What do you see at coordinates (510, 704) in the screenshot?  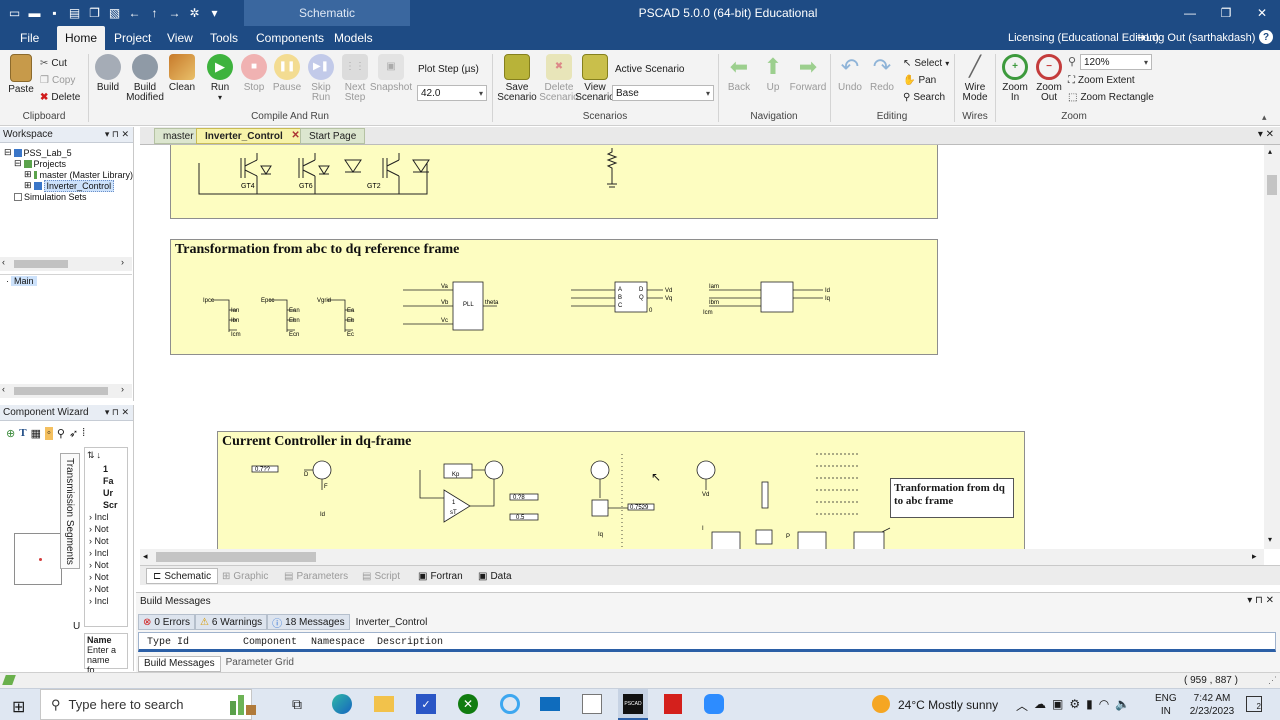 I see `edge-legacy-icon` at bounding box center [510, 704].